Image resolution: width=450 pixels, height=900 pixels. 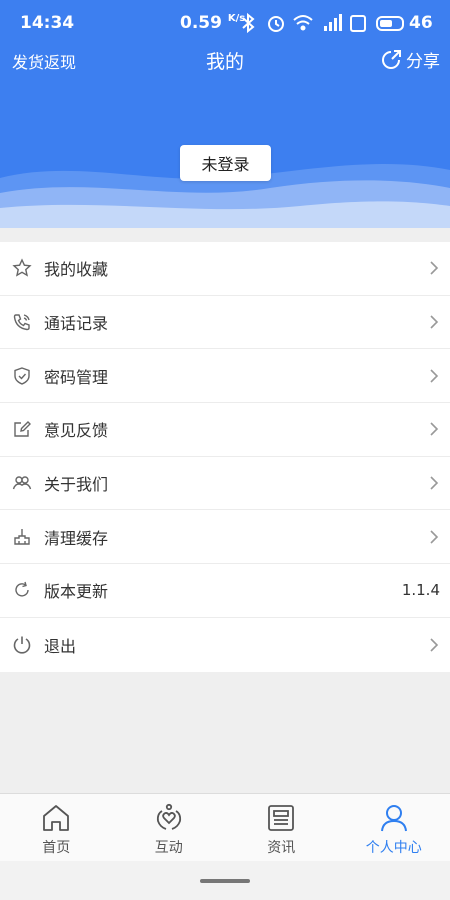 I want to click on menu-label: 清理缓存, so click(x=76, y=538).